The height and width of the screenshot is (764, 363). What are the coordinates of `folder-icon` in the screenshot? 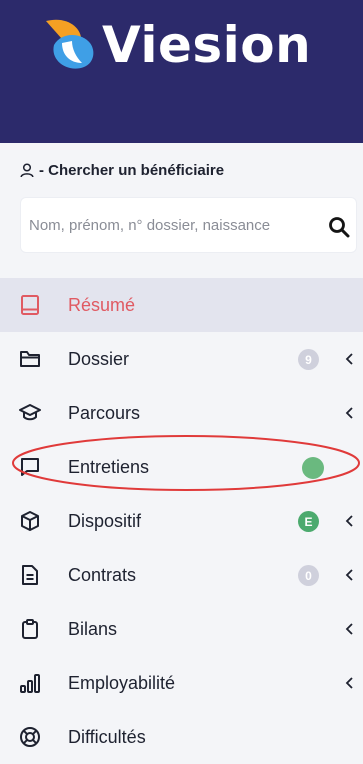 It's located at (30, 359).